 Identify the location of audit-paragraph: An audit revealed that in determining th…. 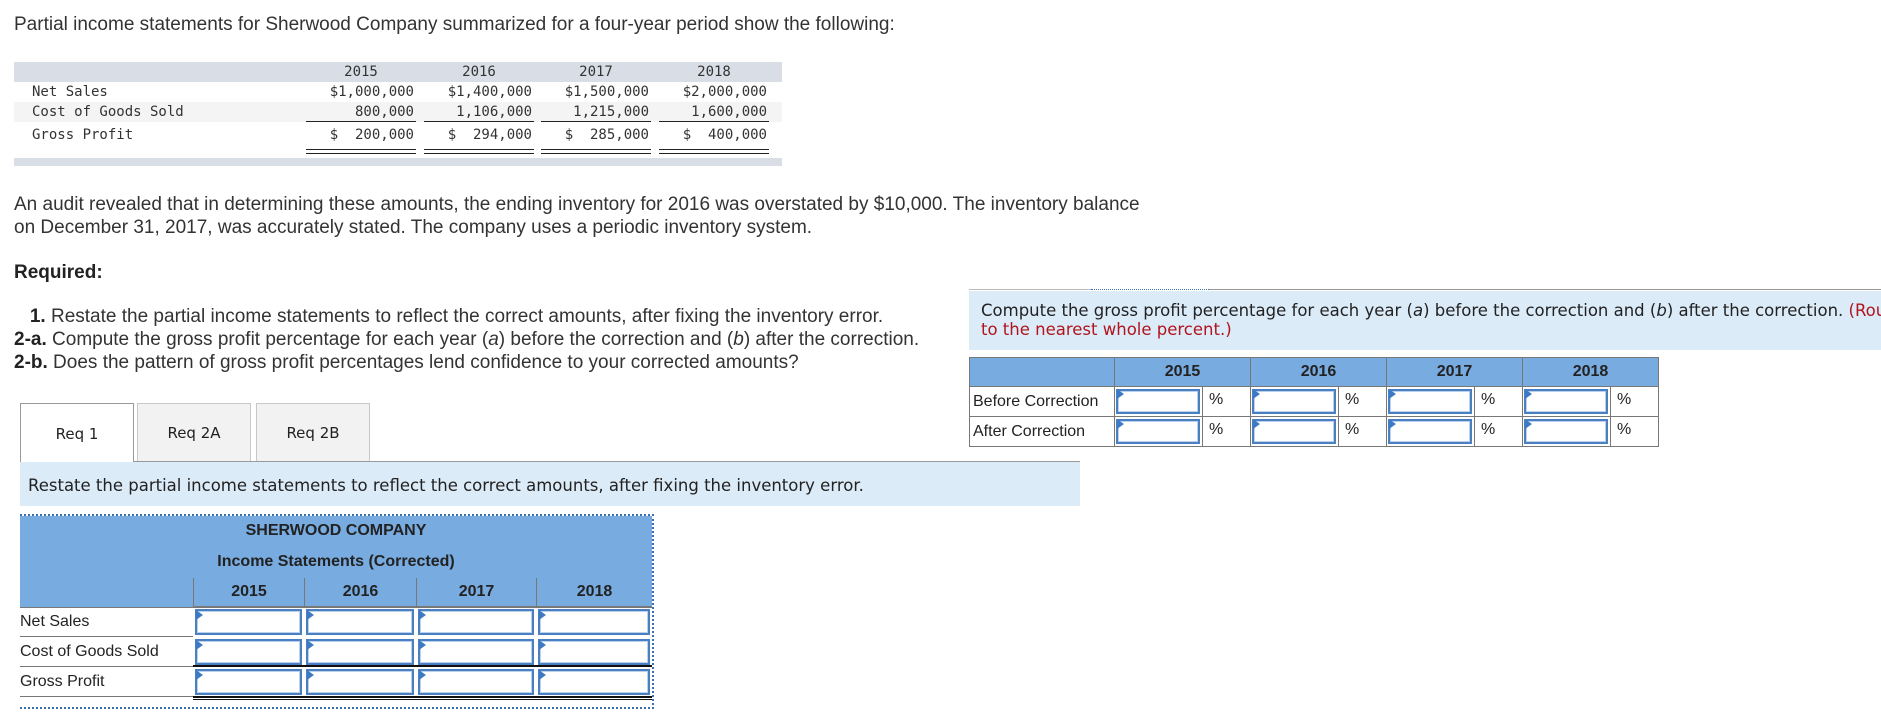
(614, 216).